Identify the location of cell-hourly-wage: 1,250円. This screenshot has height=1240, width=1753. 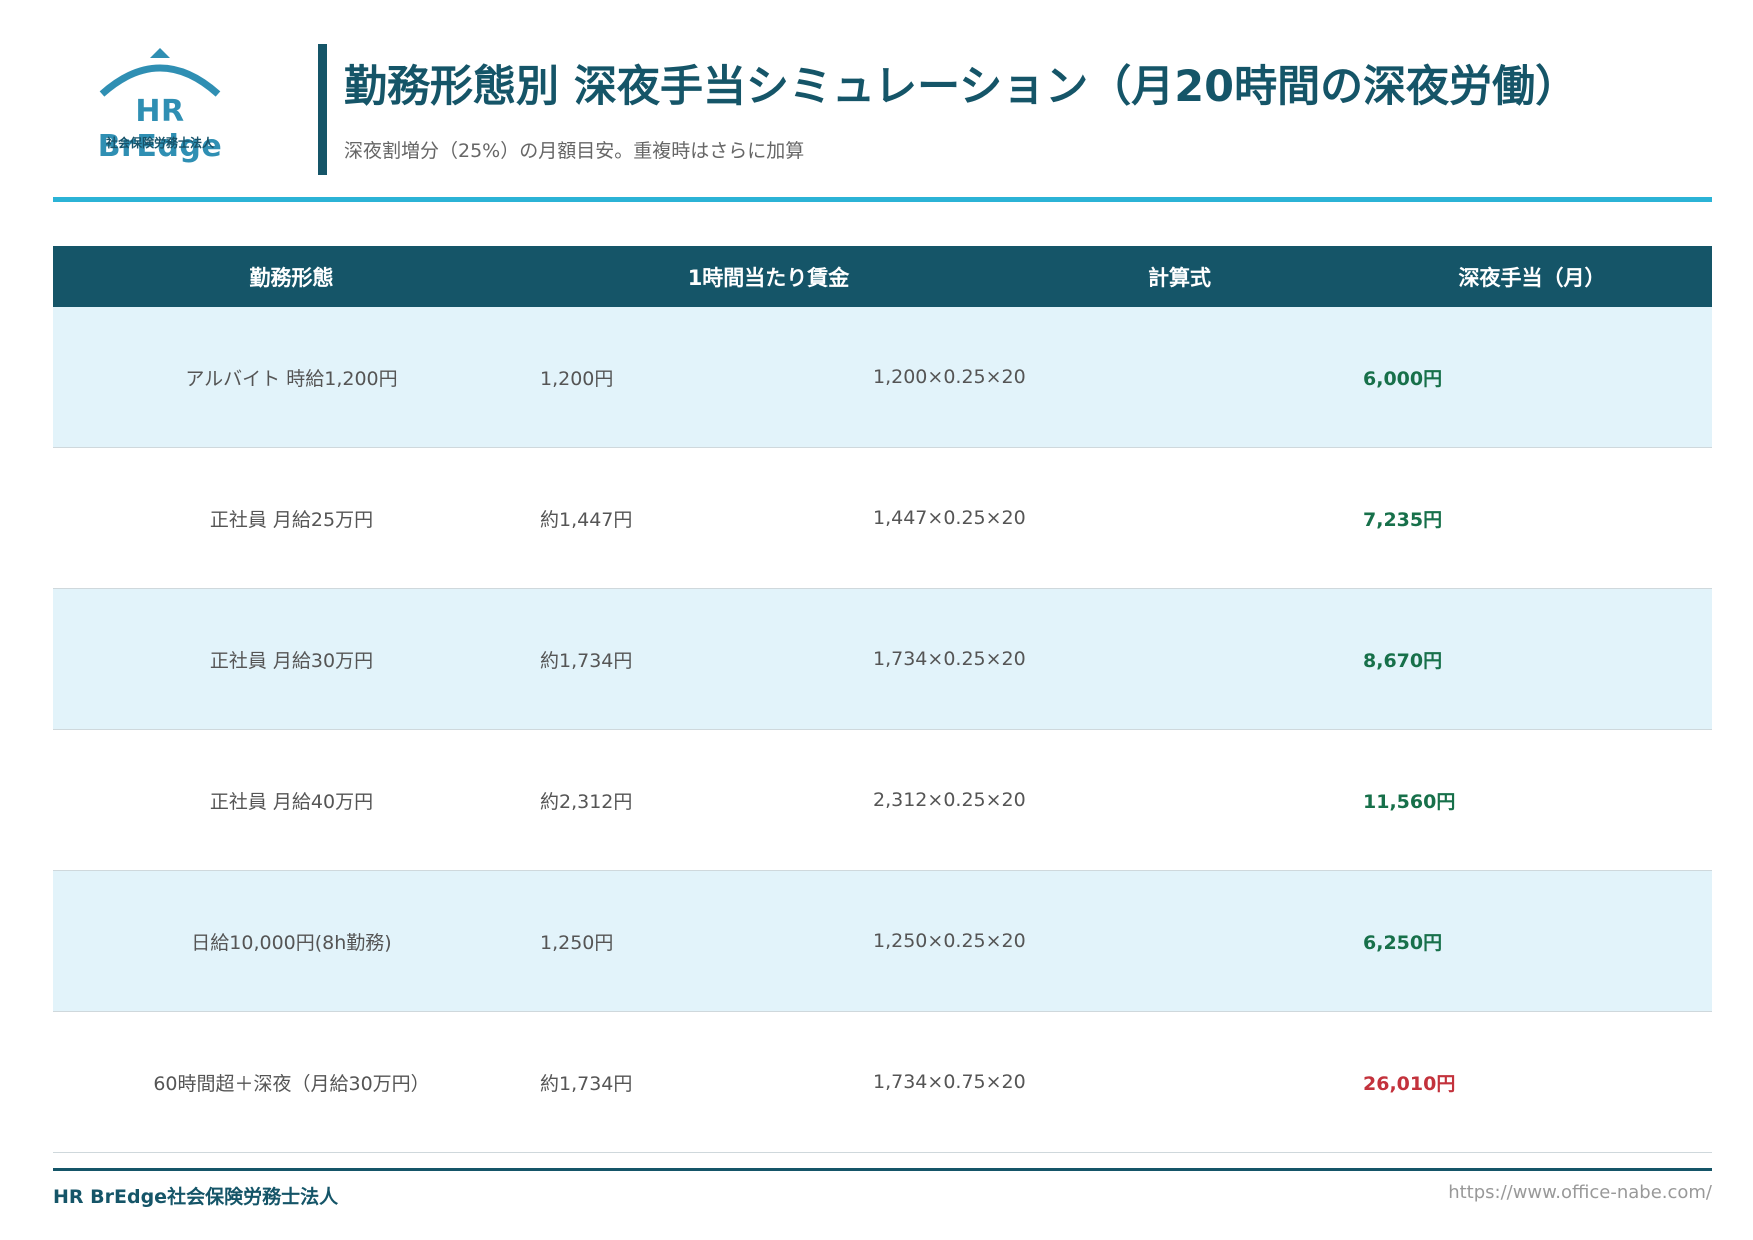
(577, 942).